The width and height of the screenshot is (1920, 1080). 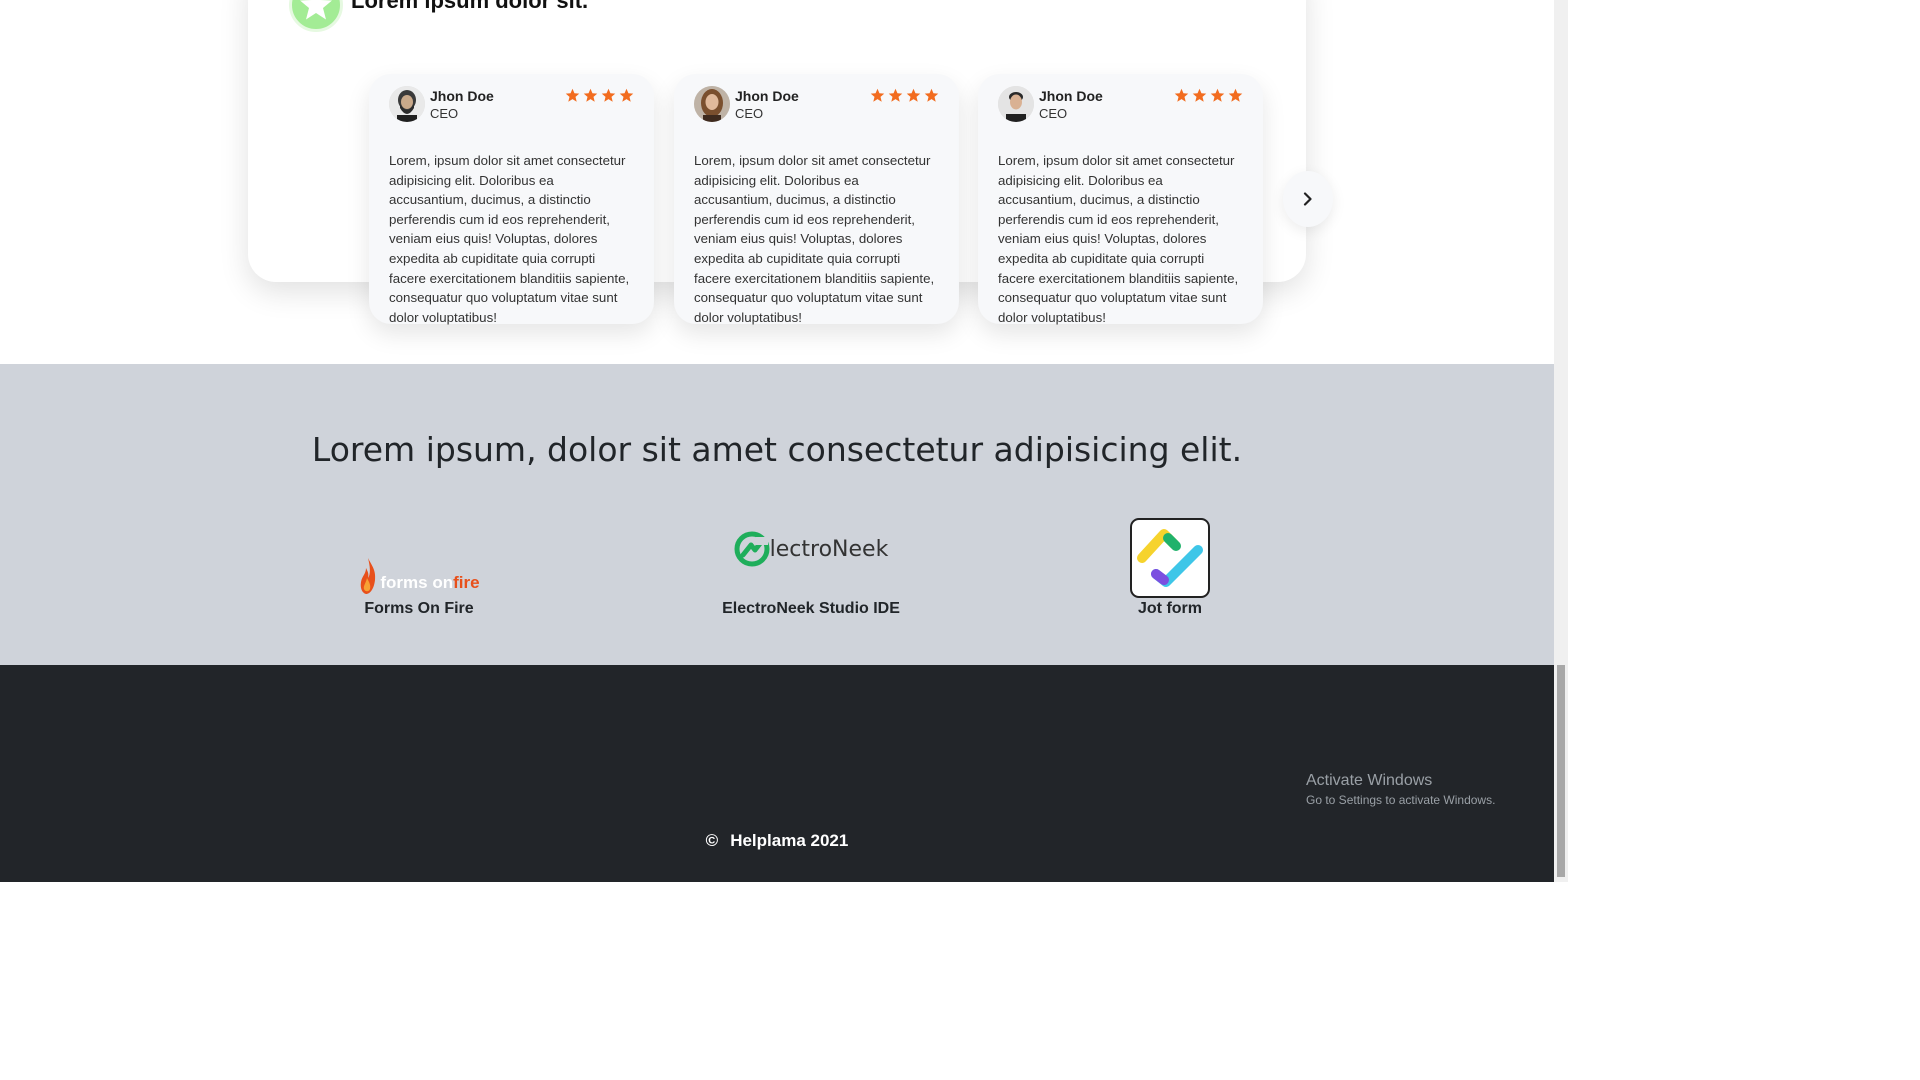 What do you see at coordinates (811, 608) in the screenshot?
I see `partner-name: ElectroNeek Studio IDE` at bounding box center [811, 608].